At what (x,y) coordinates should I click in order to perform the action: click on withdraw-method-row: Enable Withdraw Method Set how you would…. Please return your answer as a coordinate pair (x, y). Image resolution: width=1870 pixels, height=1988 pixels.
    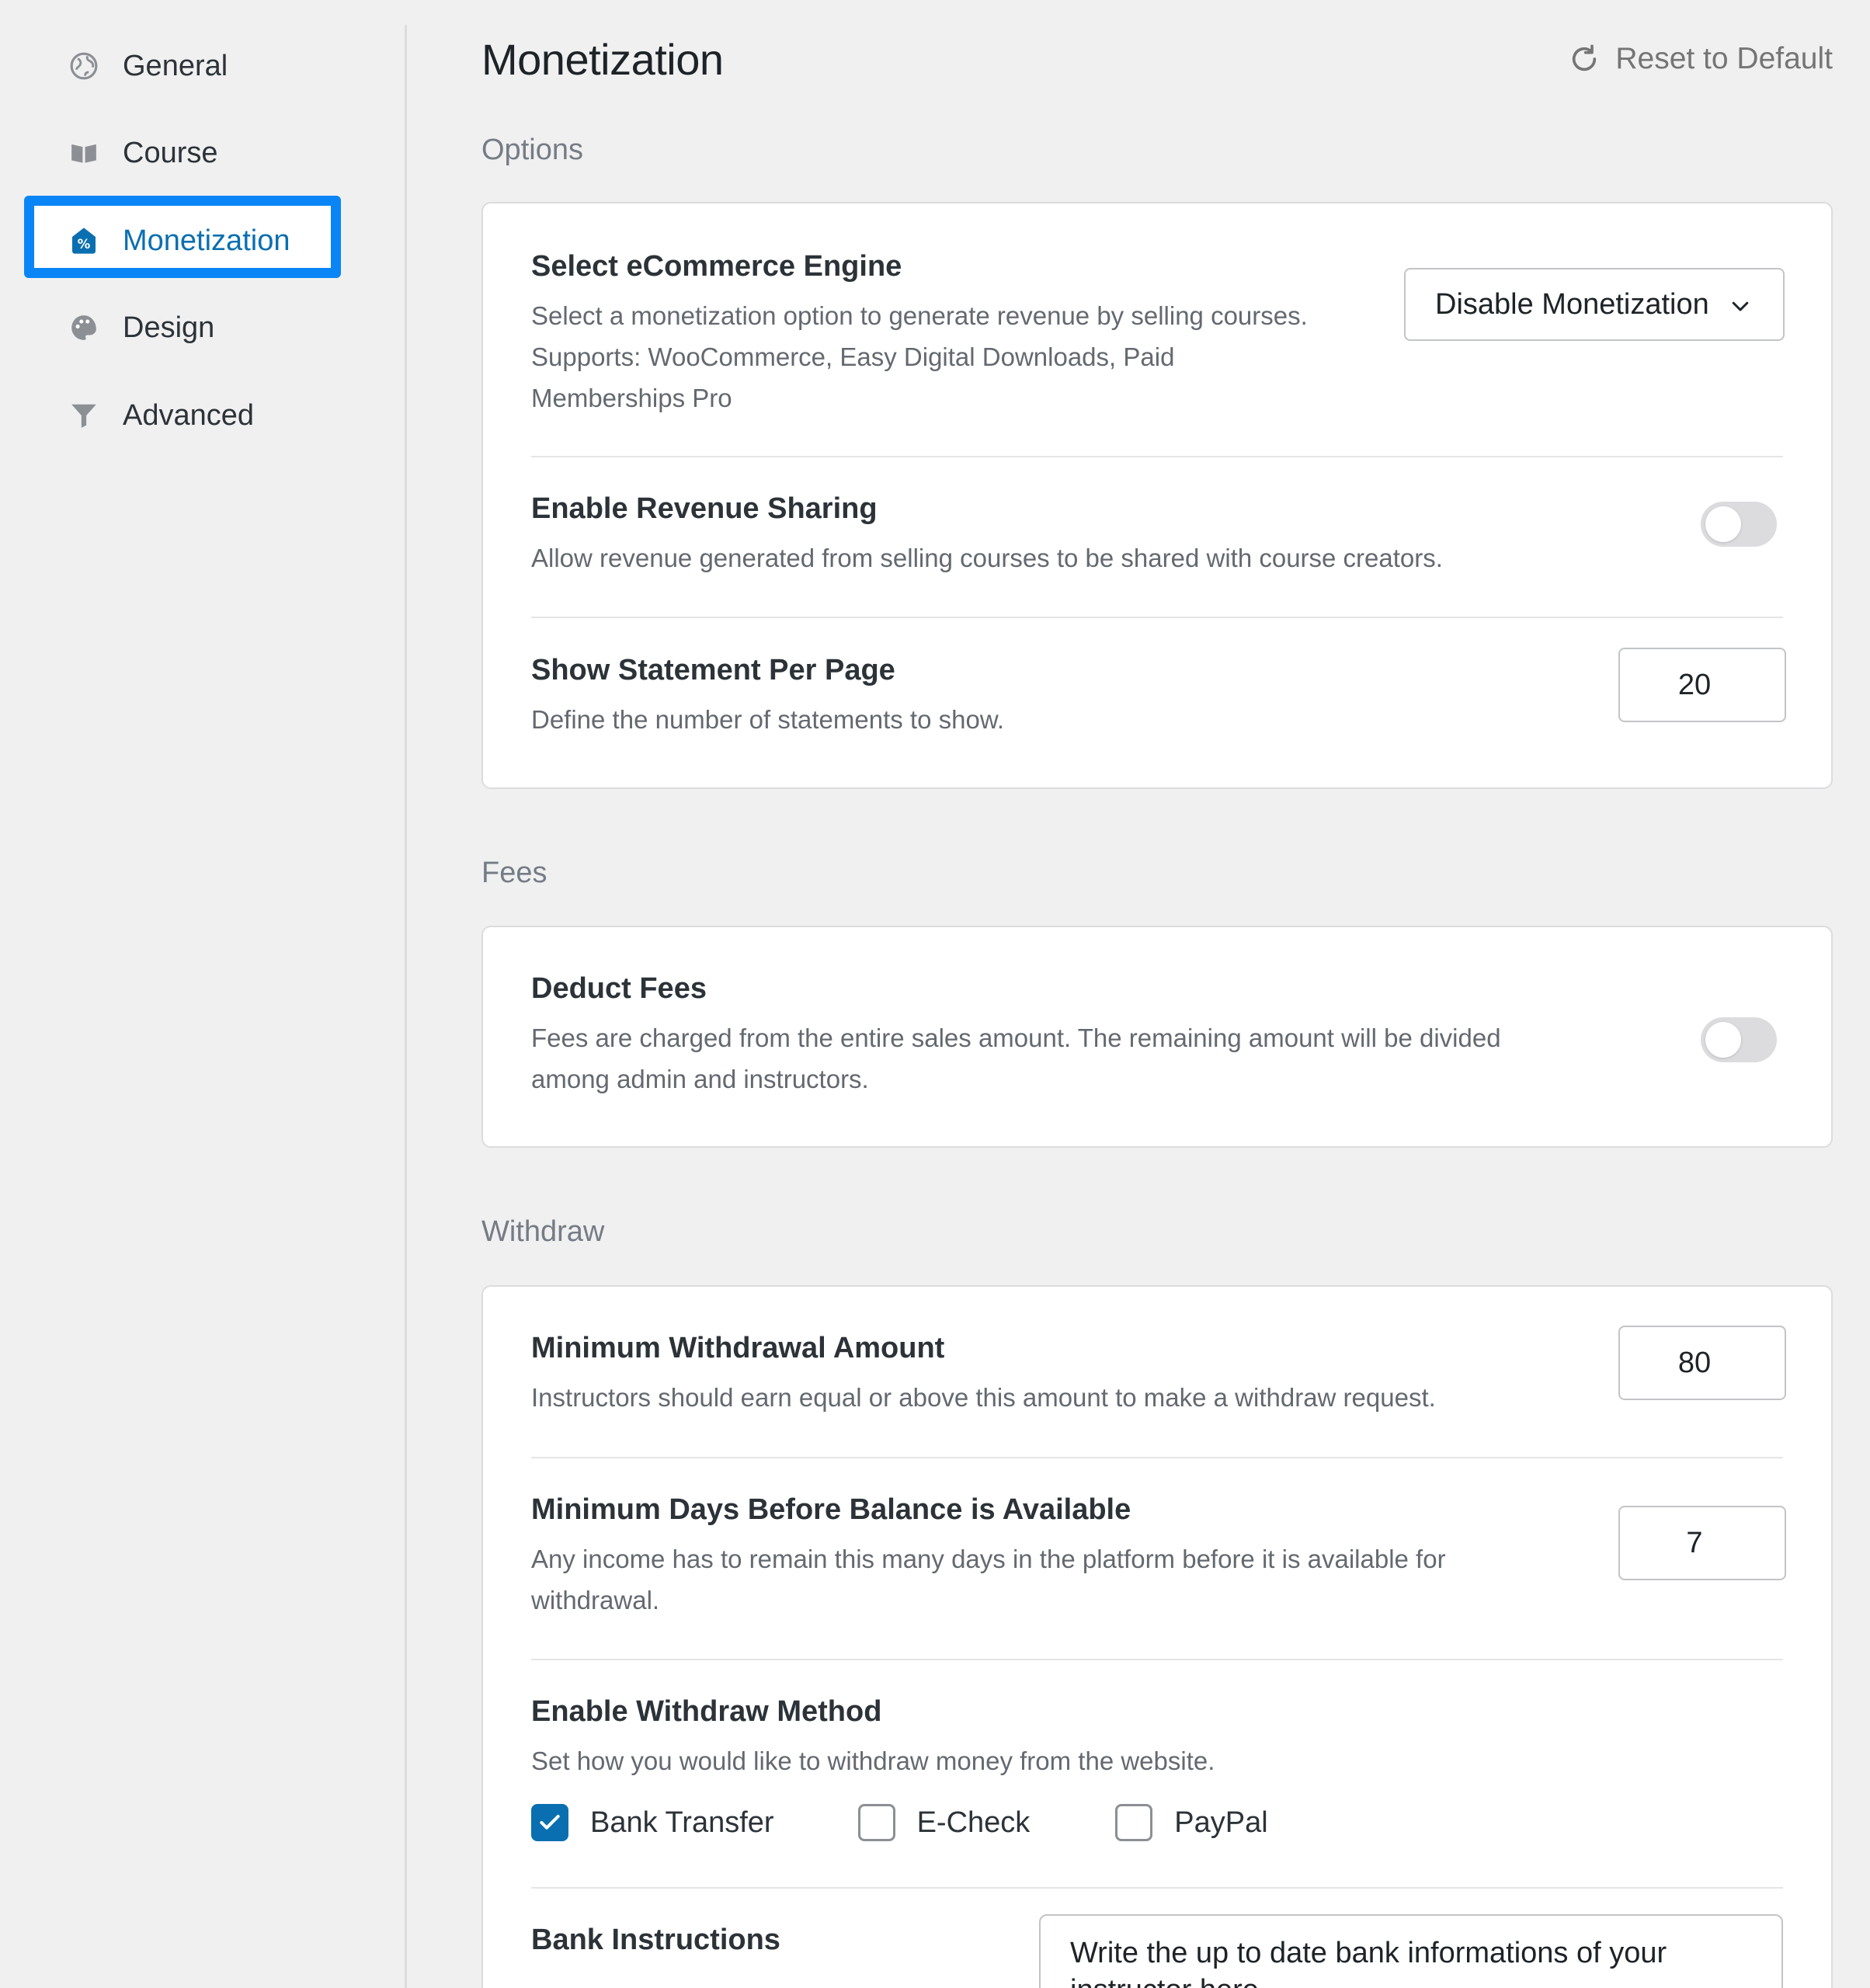
    Looking at the image, I should click on (1157, 1781).